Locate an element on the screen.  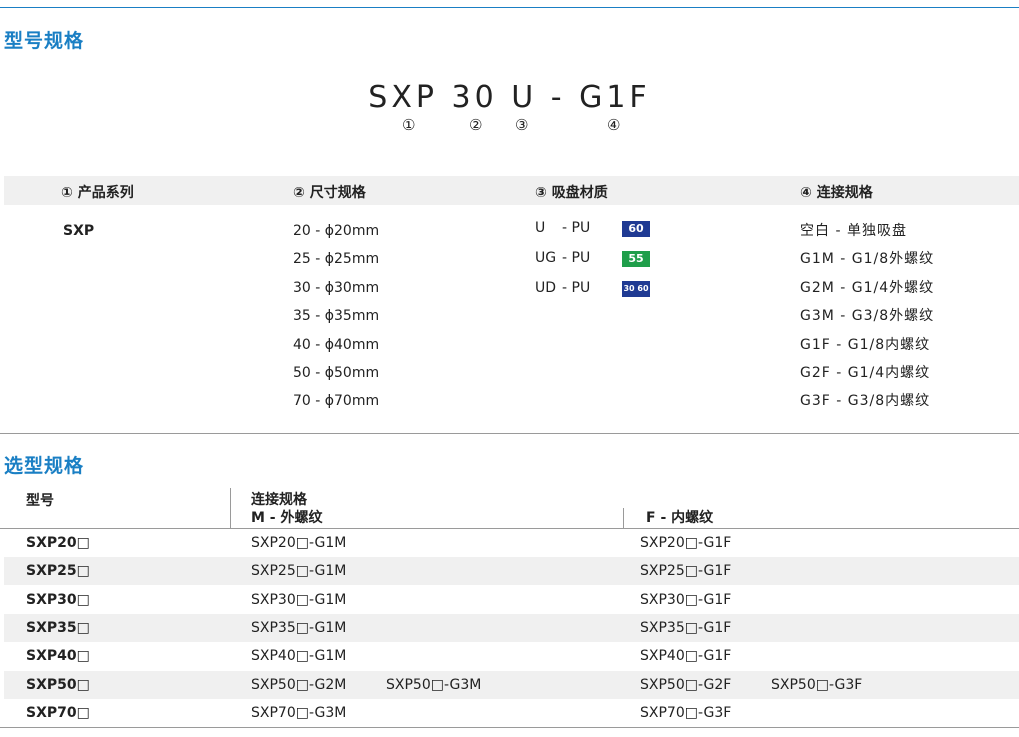
female-thread-model: SXP20□-G1F is located at coordinates (686, 543).